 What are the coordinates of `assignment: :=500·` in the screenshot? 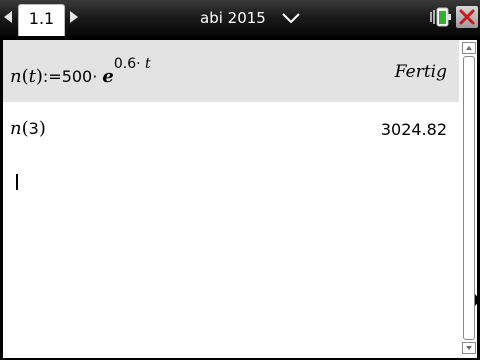 It's located at (72, 76).